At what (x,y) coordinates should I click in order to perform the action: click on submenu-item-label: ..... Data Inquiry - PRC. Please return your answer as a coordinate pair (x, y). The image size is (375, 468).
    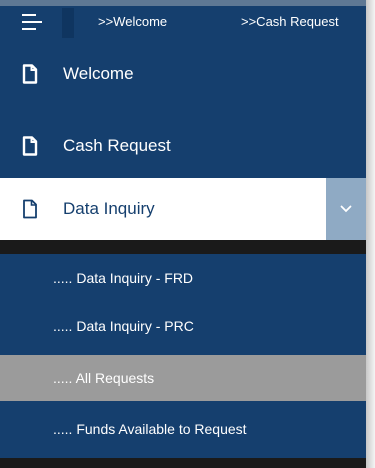
    Looking at the image, I should click on (123, 326).